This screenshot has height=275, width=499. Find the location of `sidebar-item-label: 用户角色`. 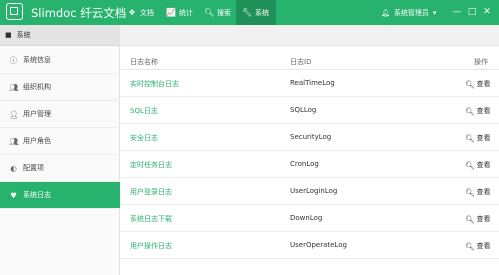

sidebar-item-label: 用户角色 is located at coordinates (37, 141).